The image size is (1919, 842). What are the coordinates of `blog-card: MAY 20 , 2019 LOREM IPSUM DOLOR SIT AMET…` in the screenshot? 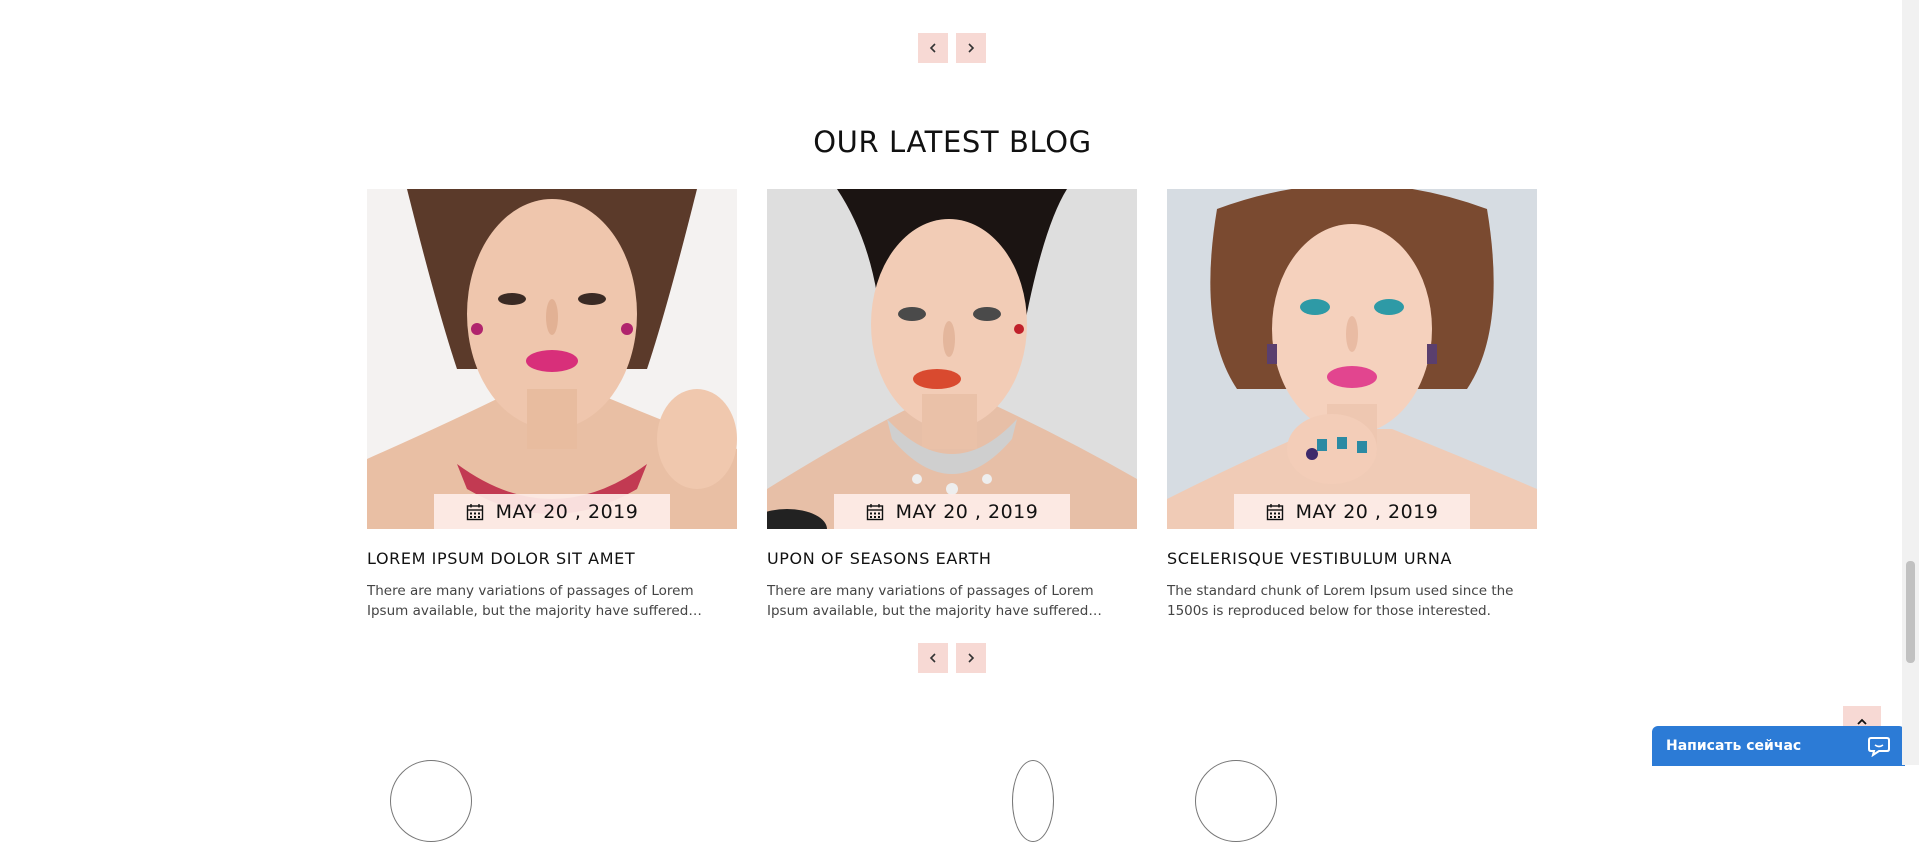 It's located at (552, 405).